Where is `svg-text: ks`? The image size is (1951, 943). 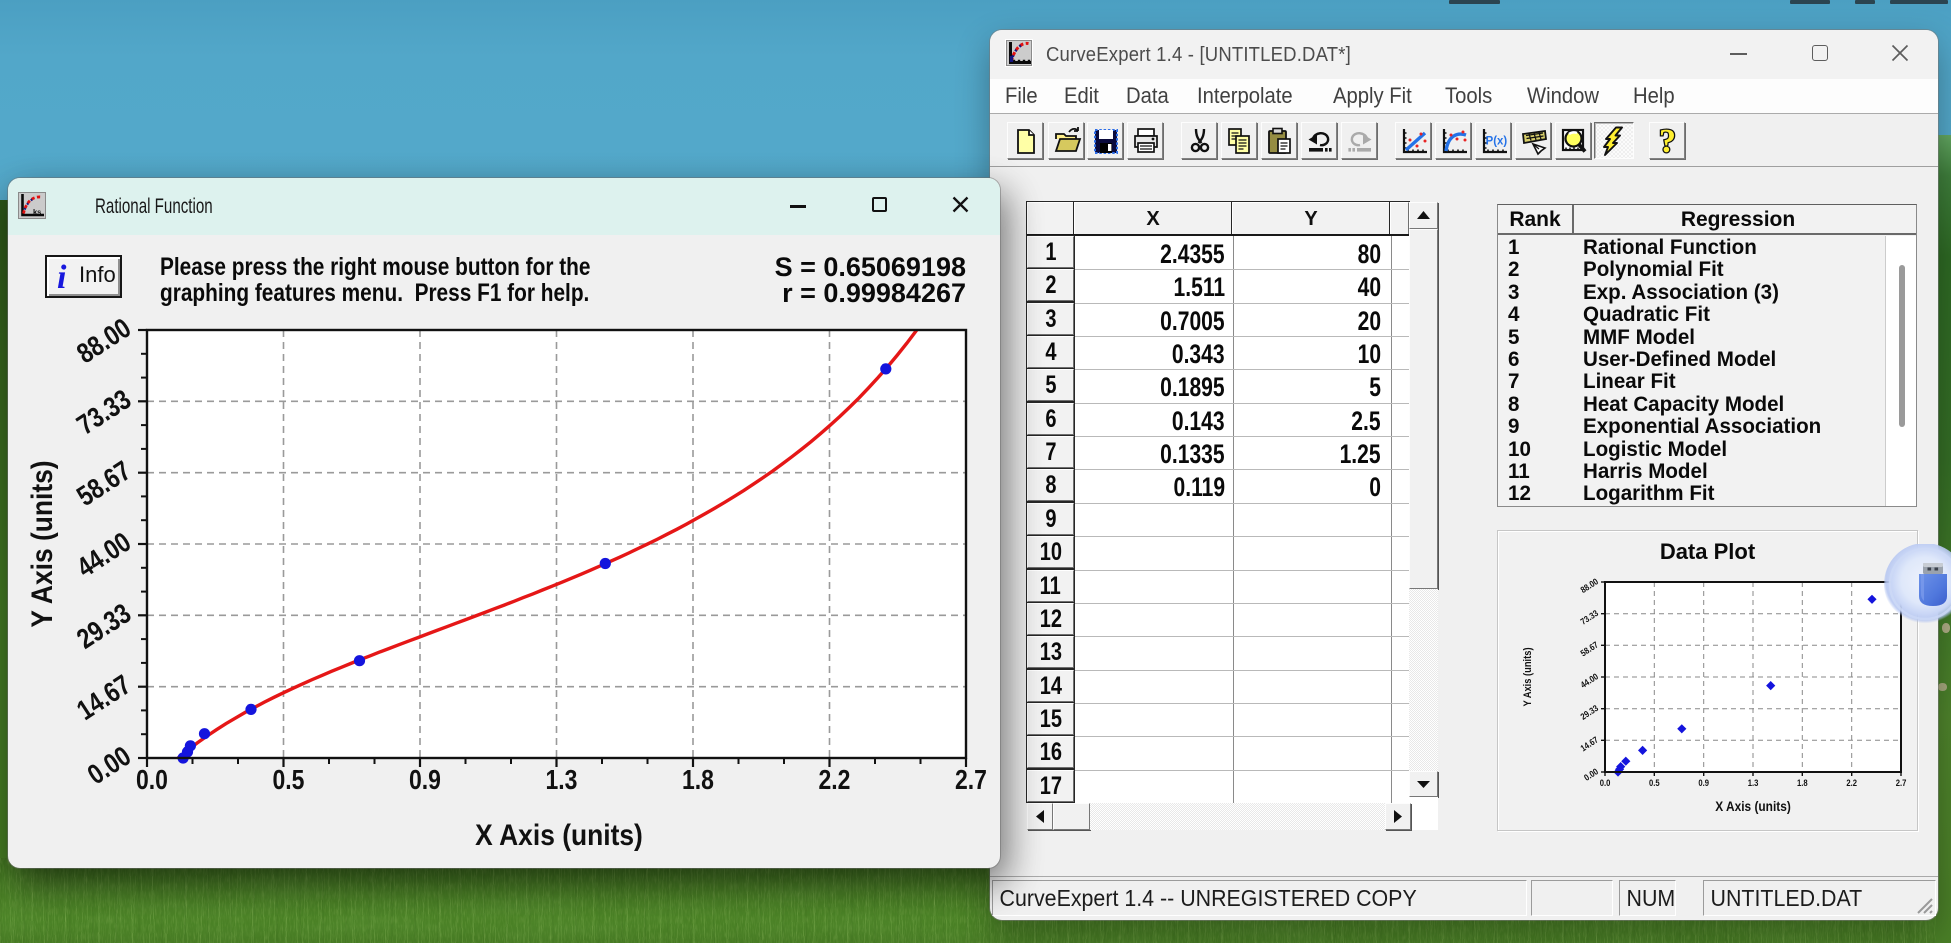 svg-text: ks is located at coordinates (37, 212).